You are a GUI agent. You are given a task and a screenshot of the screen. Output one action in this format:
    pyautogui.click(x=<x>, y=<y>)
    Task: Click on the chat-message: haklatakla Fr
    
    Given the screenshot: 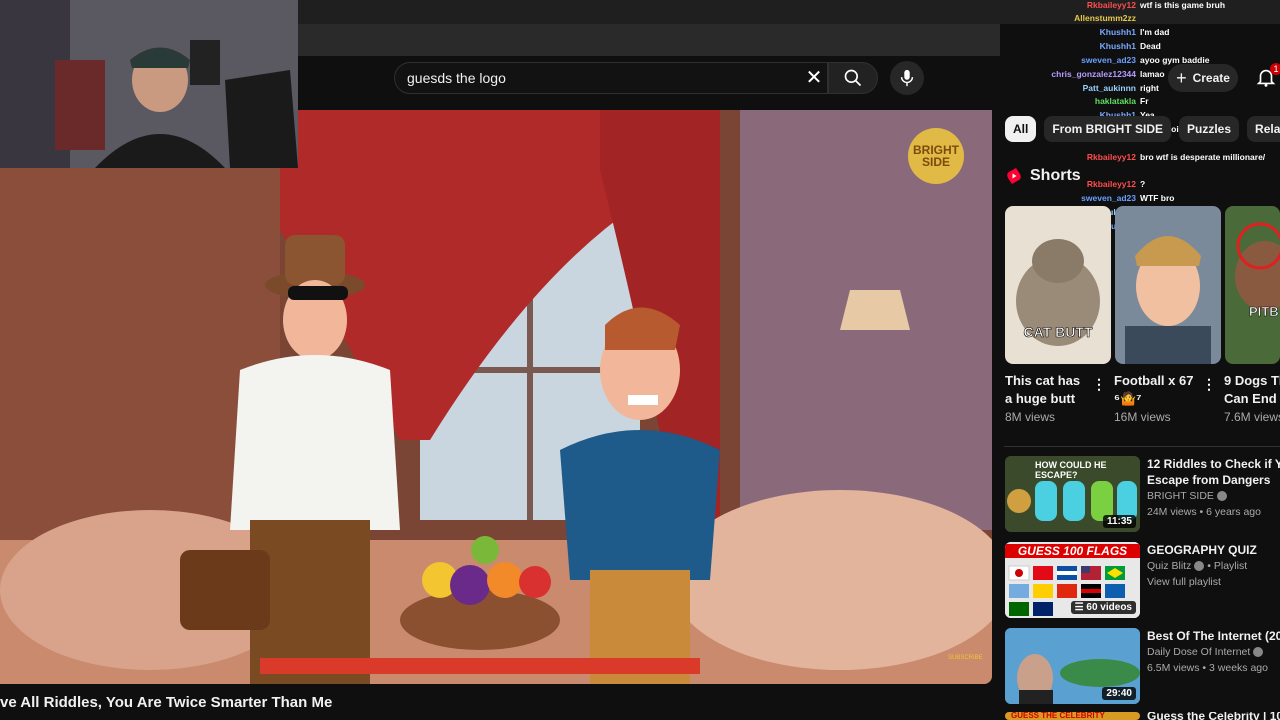 What is the action you would take?
    pyautogui.click(x=1187, y=101)
    